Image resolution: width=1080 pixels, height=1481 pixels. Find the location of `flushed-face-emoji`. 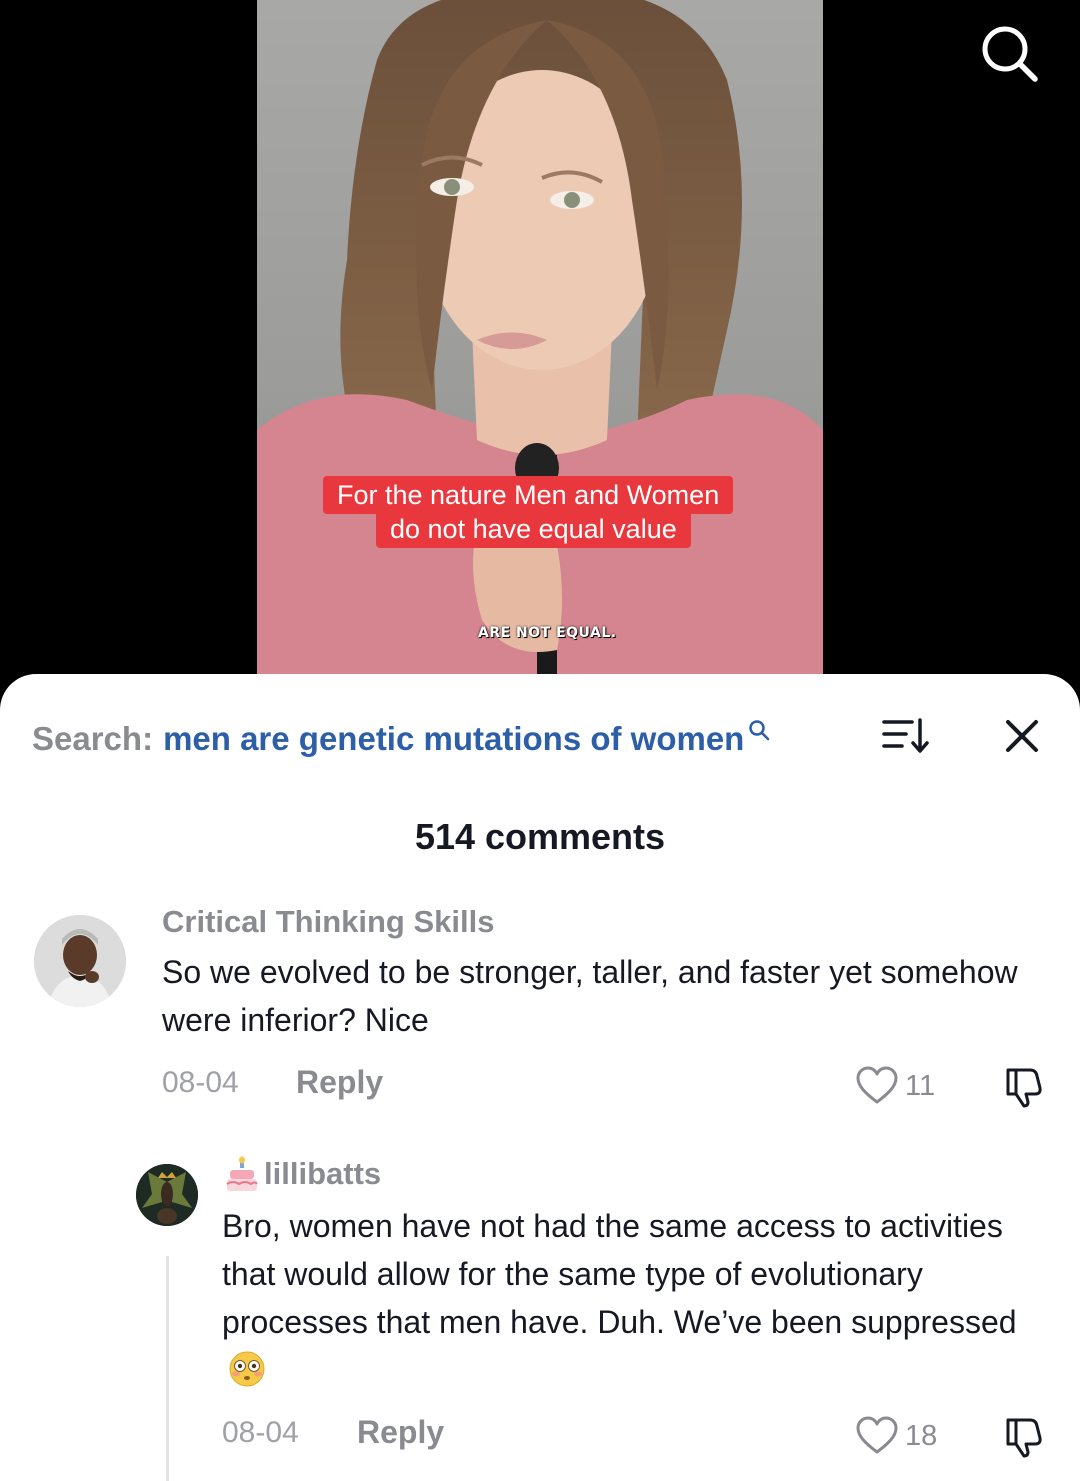

flushed-face-emoji is located at coordinates (247, 1369).